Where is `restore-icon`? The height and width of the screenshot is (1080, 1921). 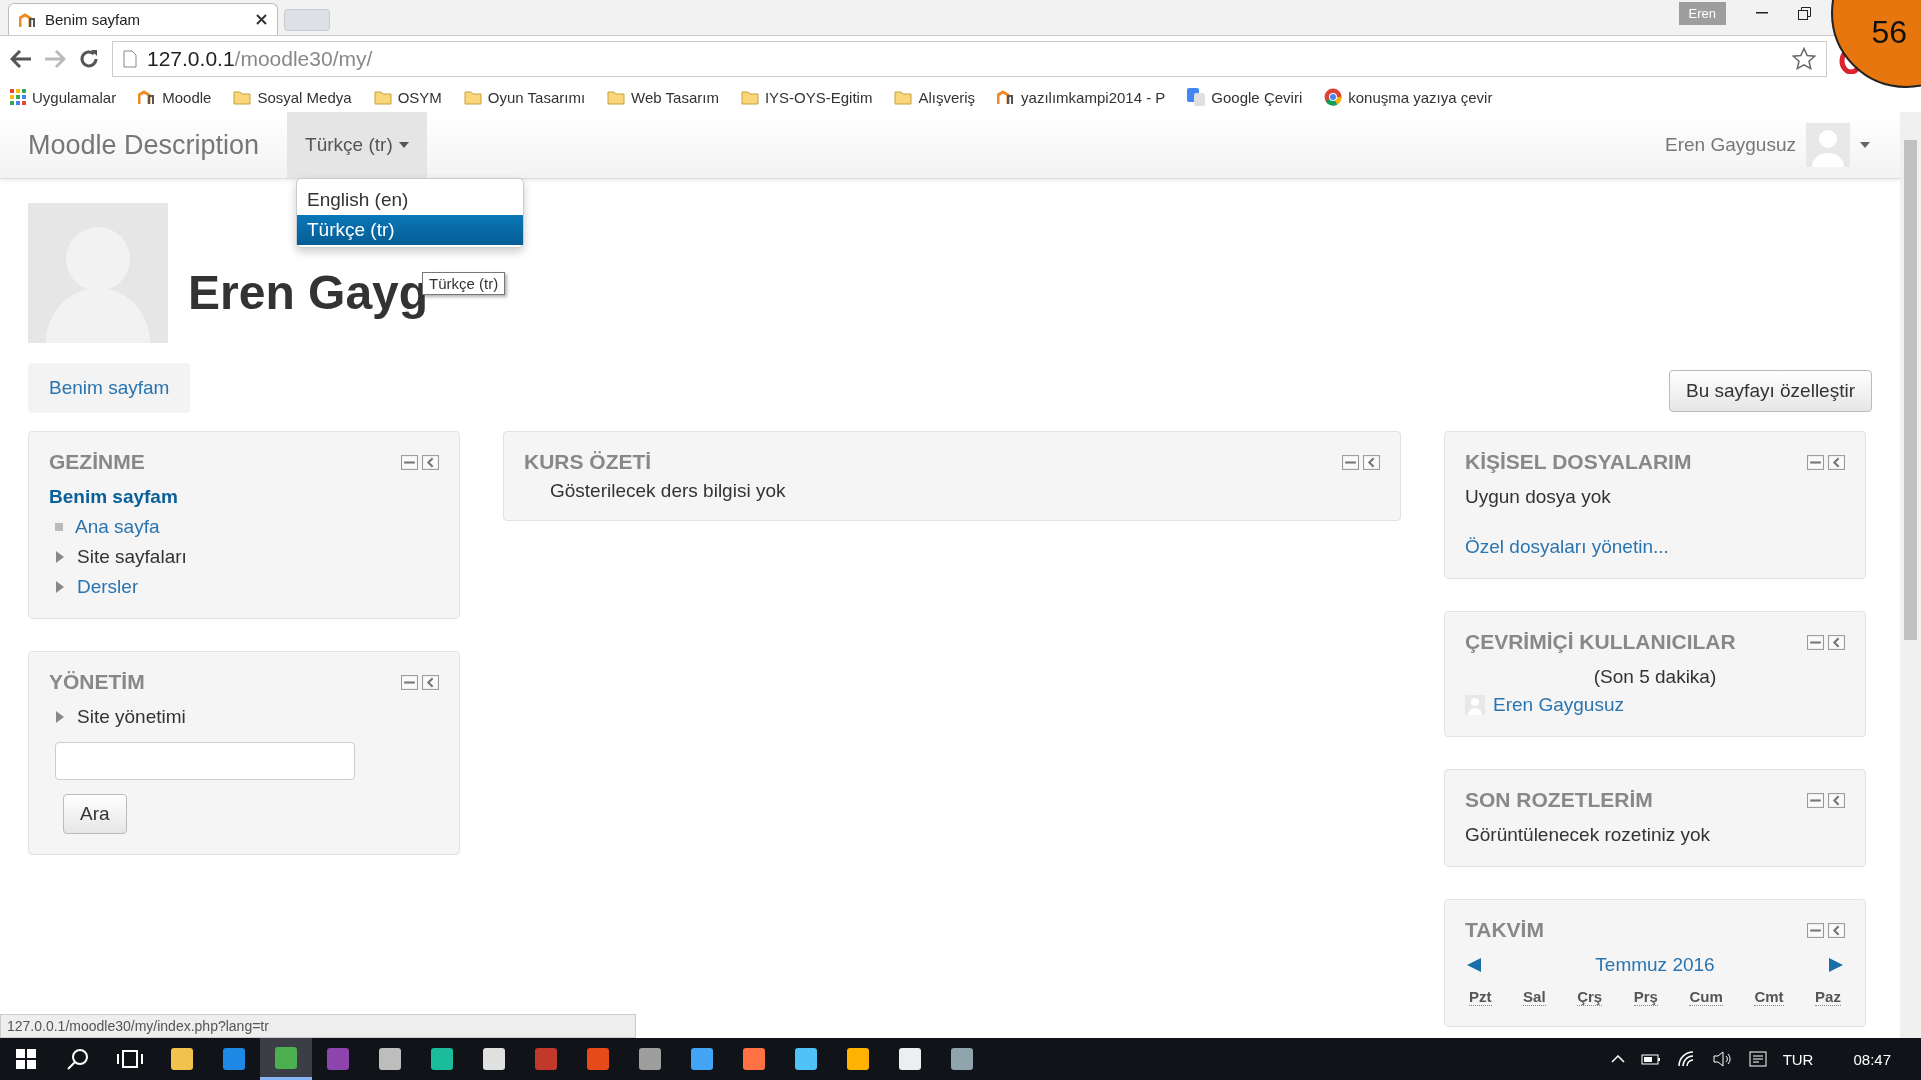
restore-icon is located at coordinates (1804, 13).